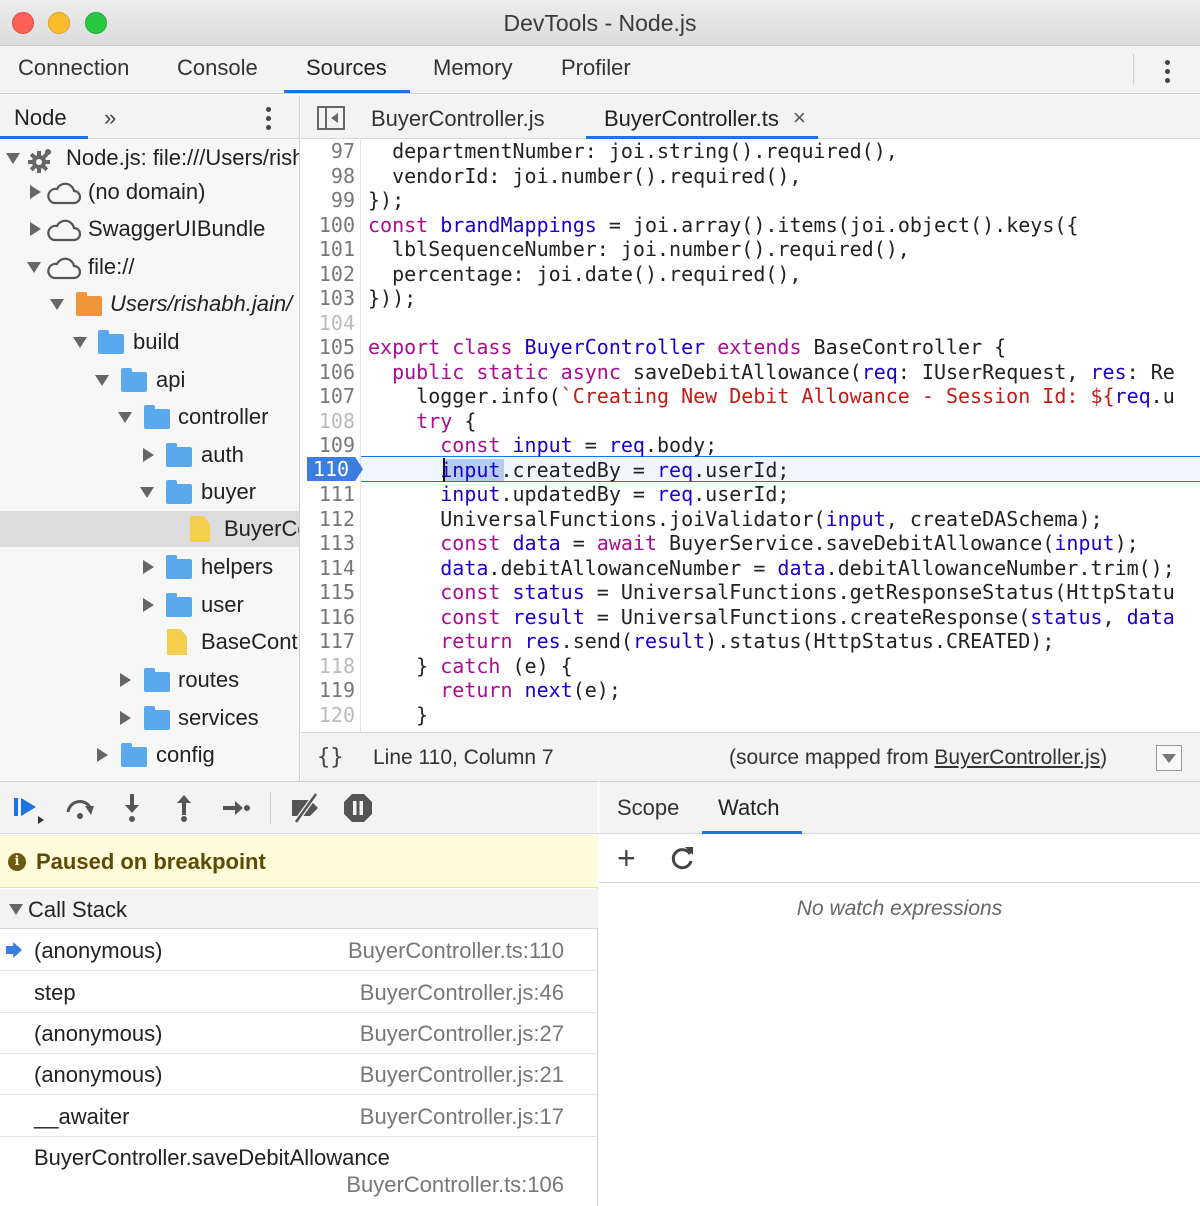  Describe the element at coordinates (328, 715) in the screenshot. I see `line-number: 120` at that location.